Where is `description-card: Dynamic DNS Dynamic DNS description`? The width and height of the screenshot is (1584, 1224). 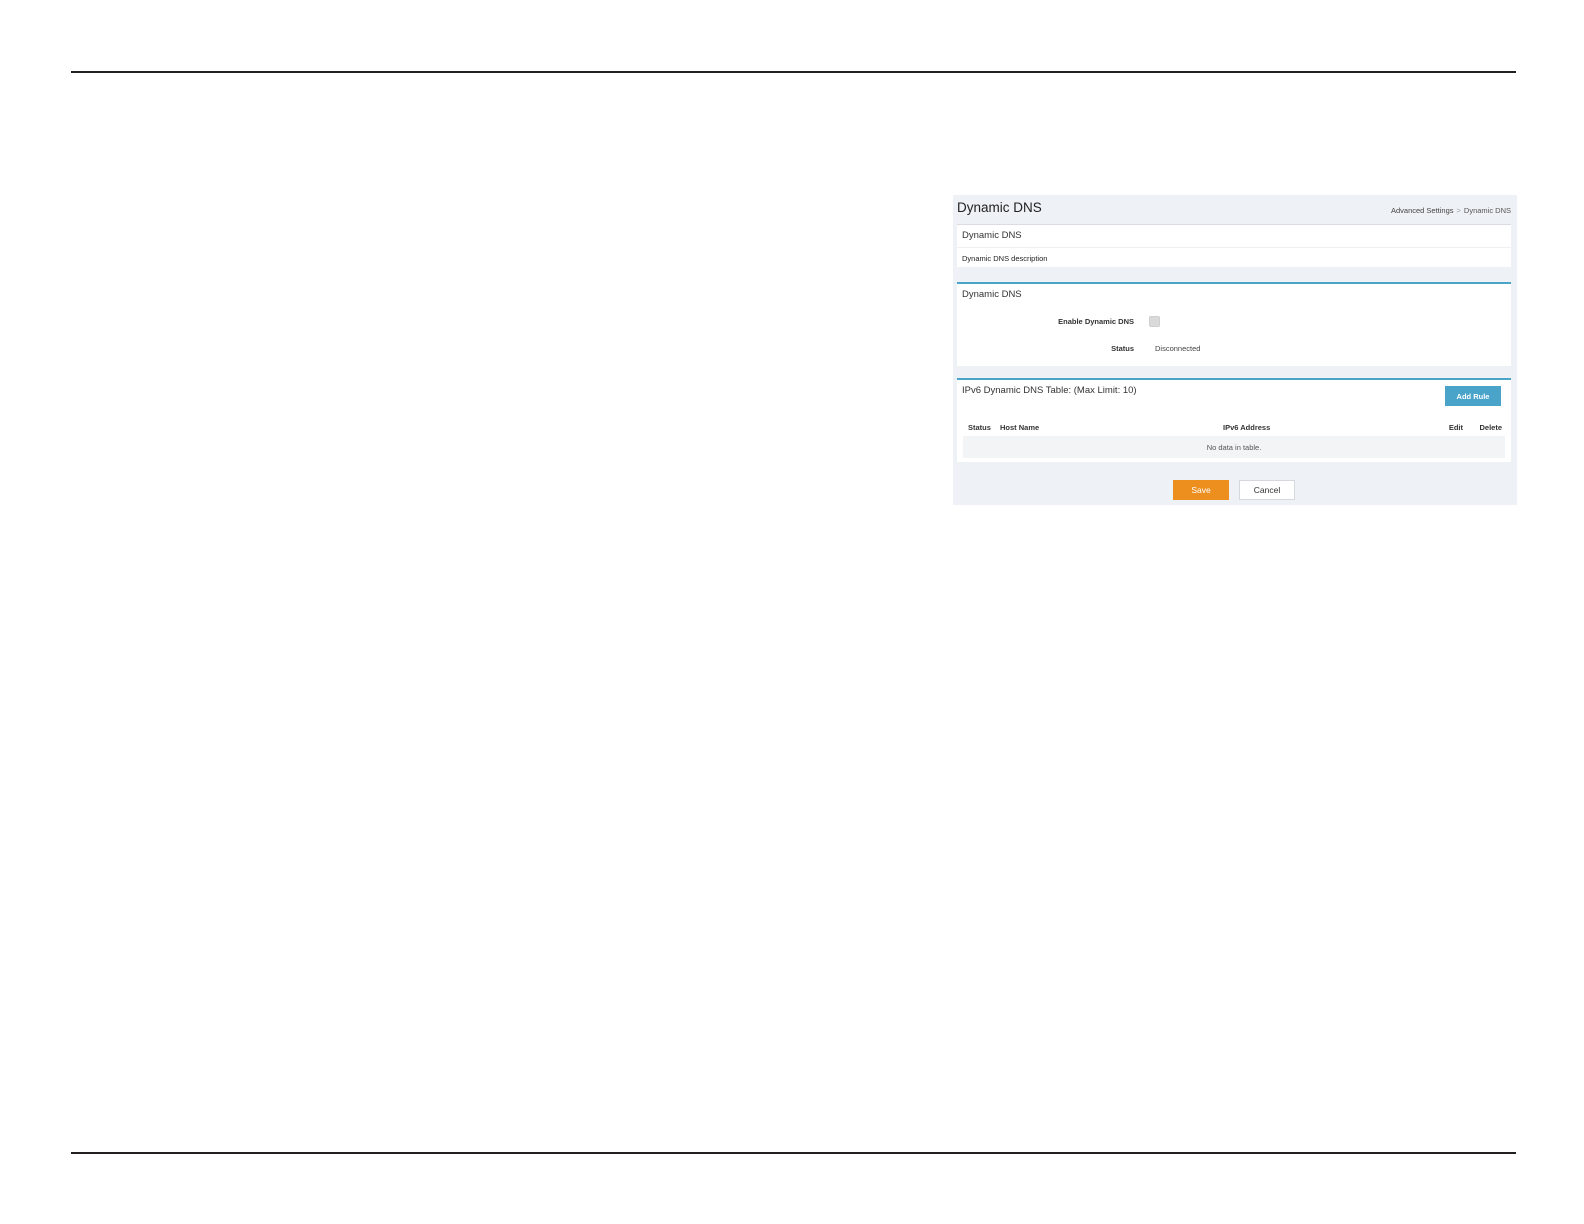 description-card: Dynamic DNS Dynamic DNS description is located at coordinates (1234, 245).